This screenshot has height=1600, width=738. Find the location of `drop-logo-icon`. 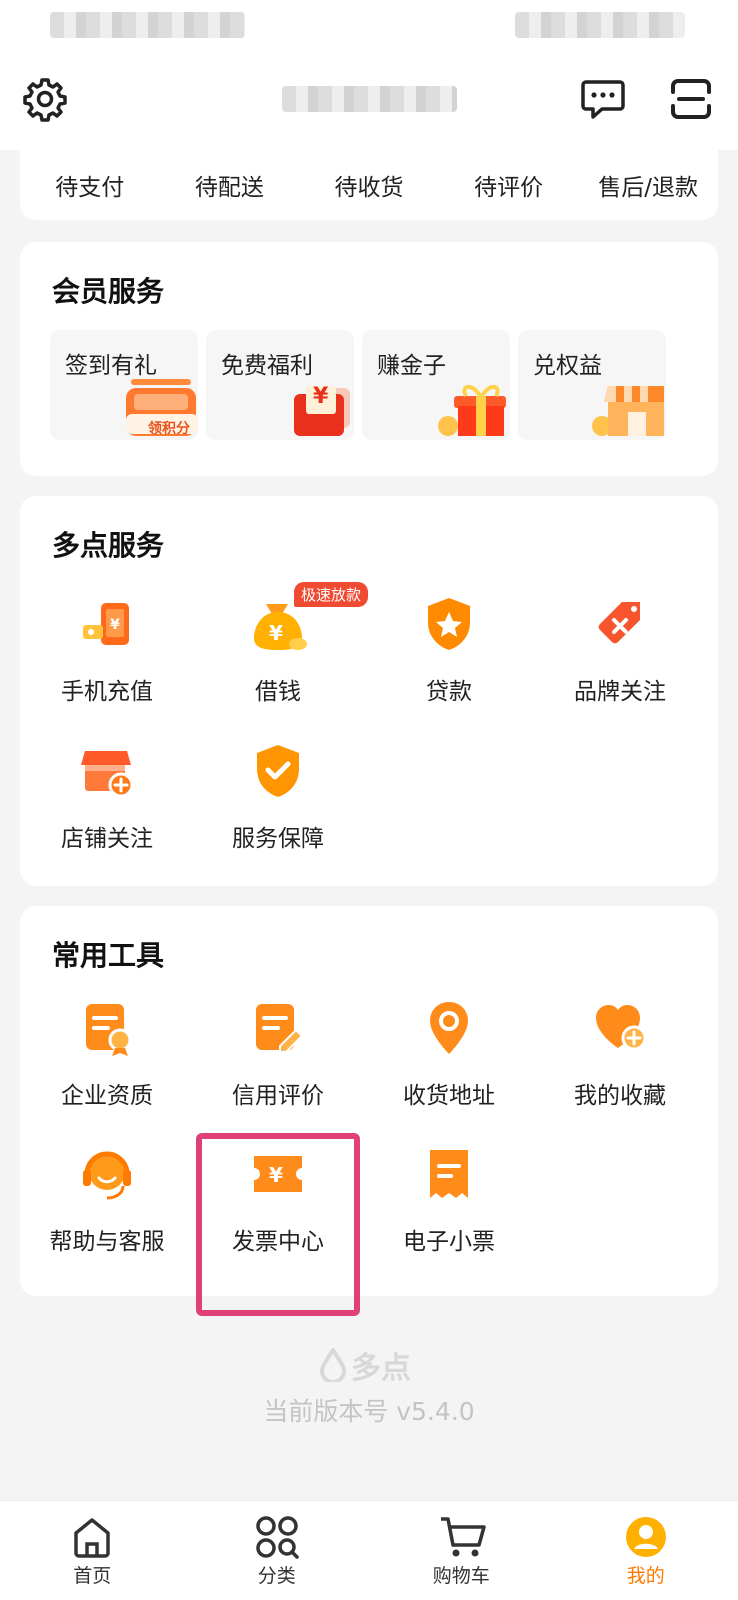

drop-logo-icon is located at coordinates (333, 1365).